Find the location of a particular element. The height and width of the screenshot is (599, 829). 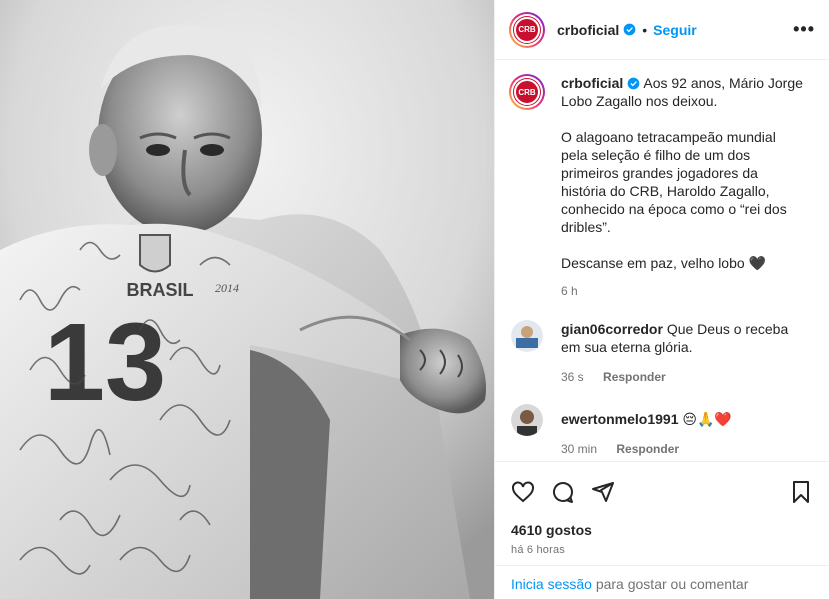

shirt-number: 13 is located at coordinates (105, 362).